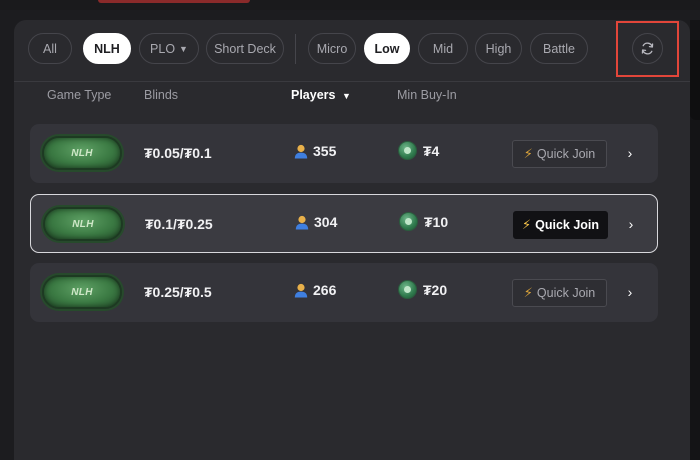 This screenshot has height=460, width=700. I want to click on chip-label: High, so click(498, 48).